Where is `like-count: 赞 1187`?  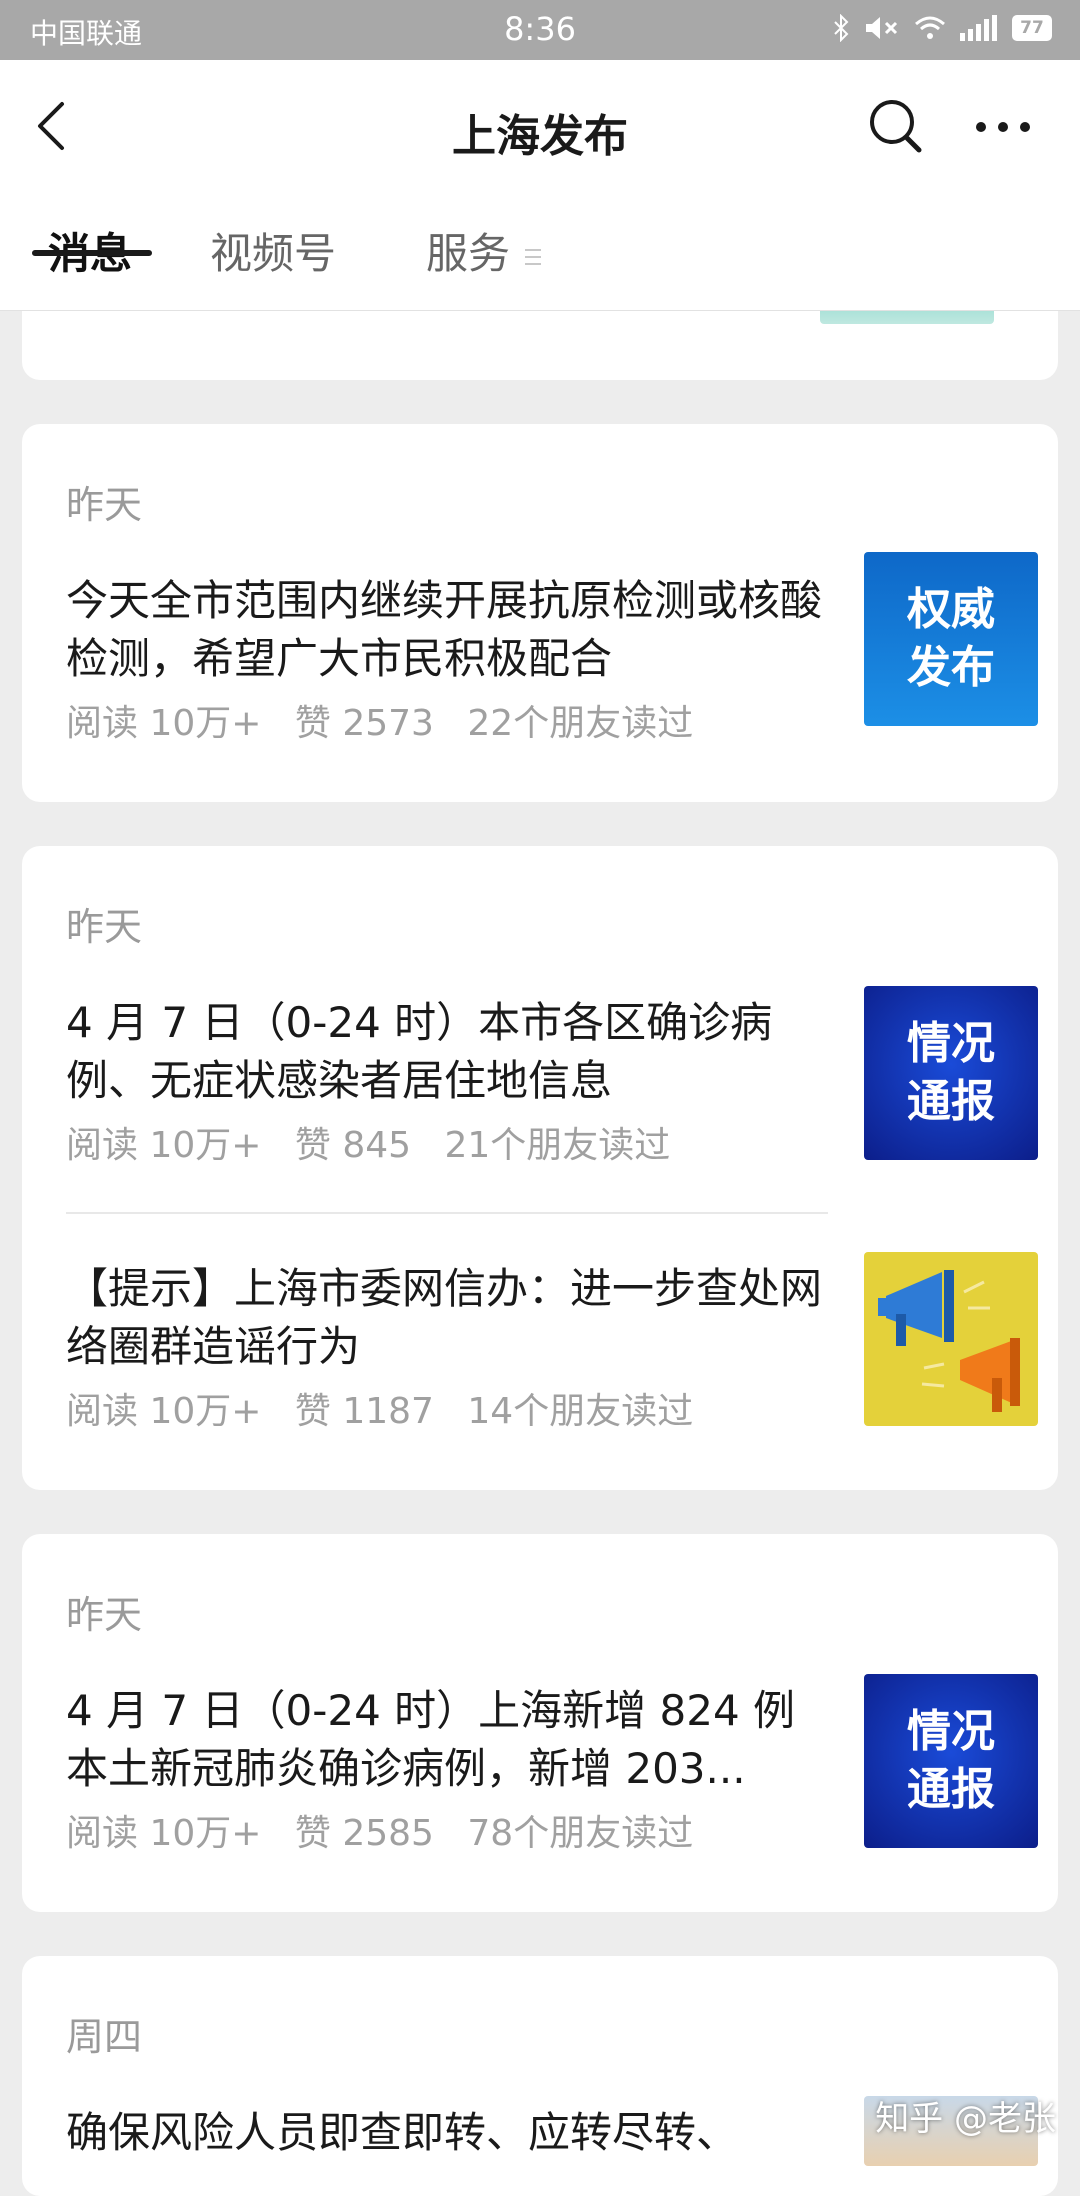 like-count: 赞 1187 is located at coordinates (364, 1411).